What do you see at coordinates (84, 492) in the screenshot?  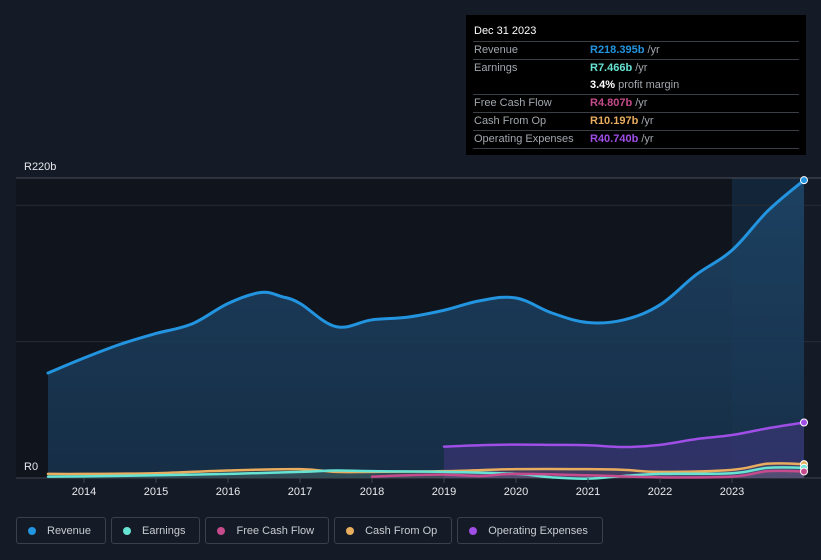 I see `x-tick-label: 2014` at bounding box center [84, 492].